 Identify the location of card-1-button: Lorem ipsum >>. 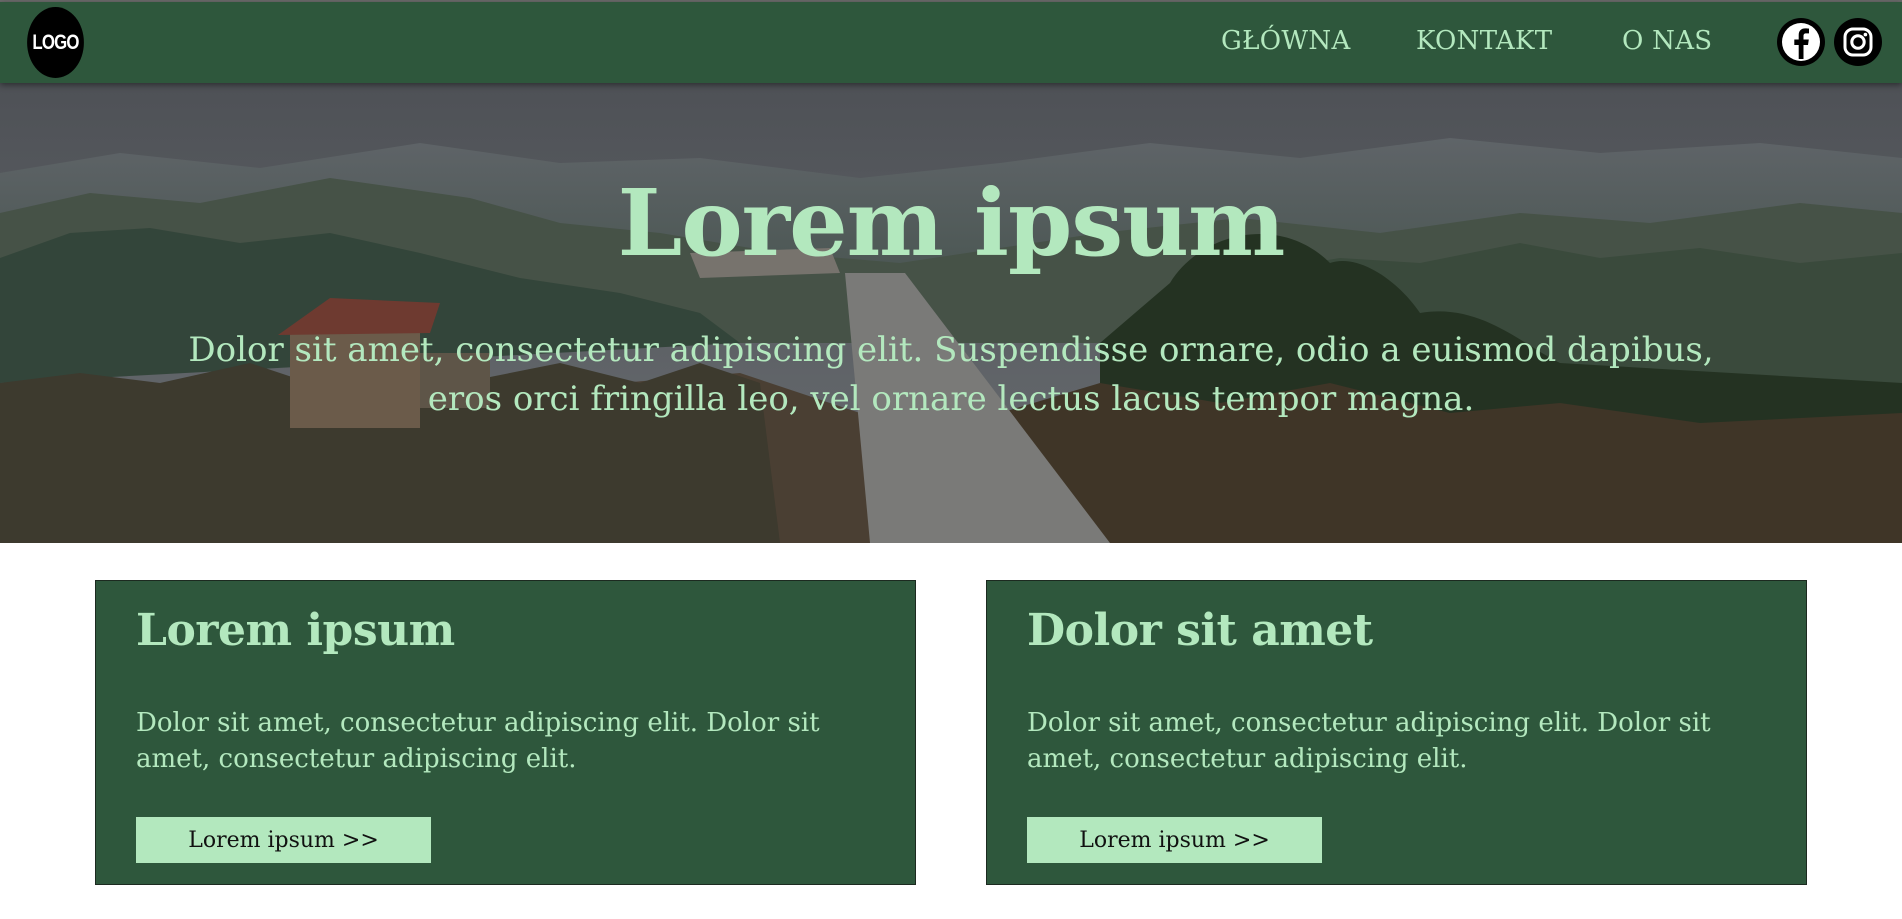
(283, 840).